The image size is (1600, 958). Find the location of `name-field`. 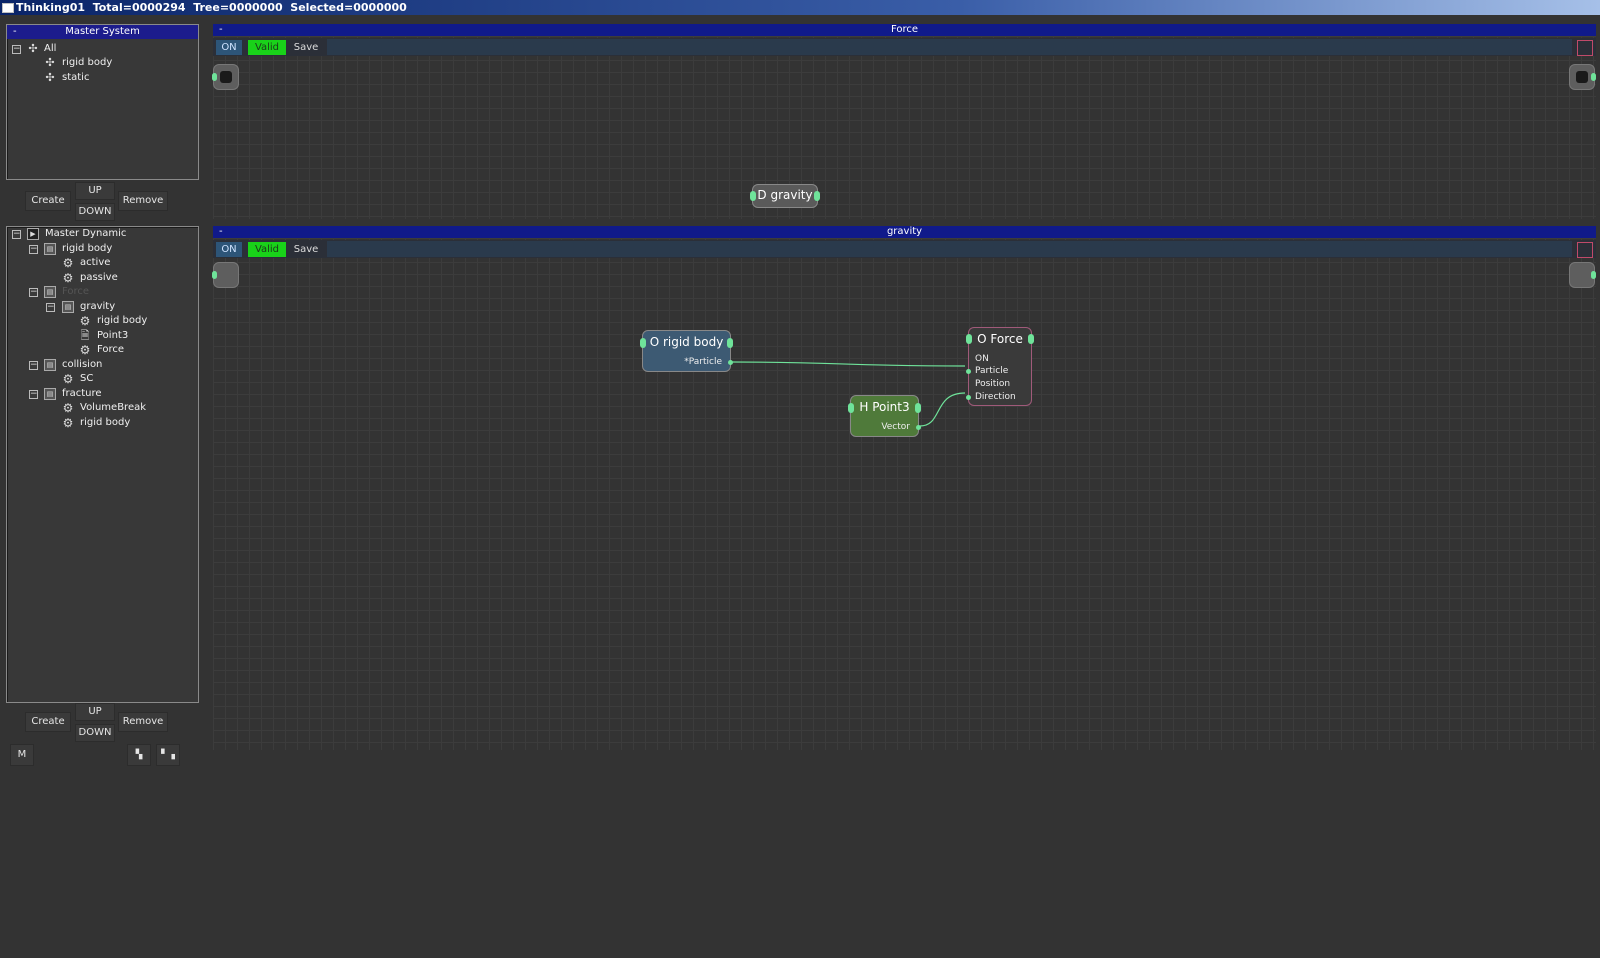

name-field is located at coordinates (949, 47).